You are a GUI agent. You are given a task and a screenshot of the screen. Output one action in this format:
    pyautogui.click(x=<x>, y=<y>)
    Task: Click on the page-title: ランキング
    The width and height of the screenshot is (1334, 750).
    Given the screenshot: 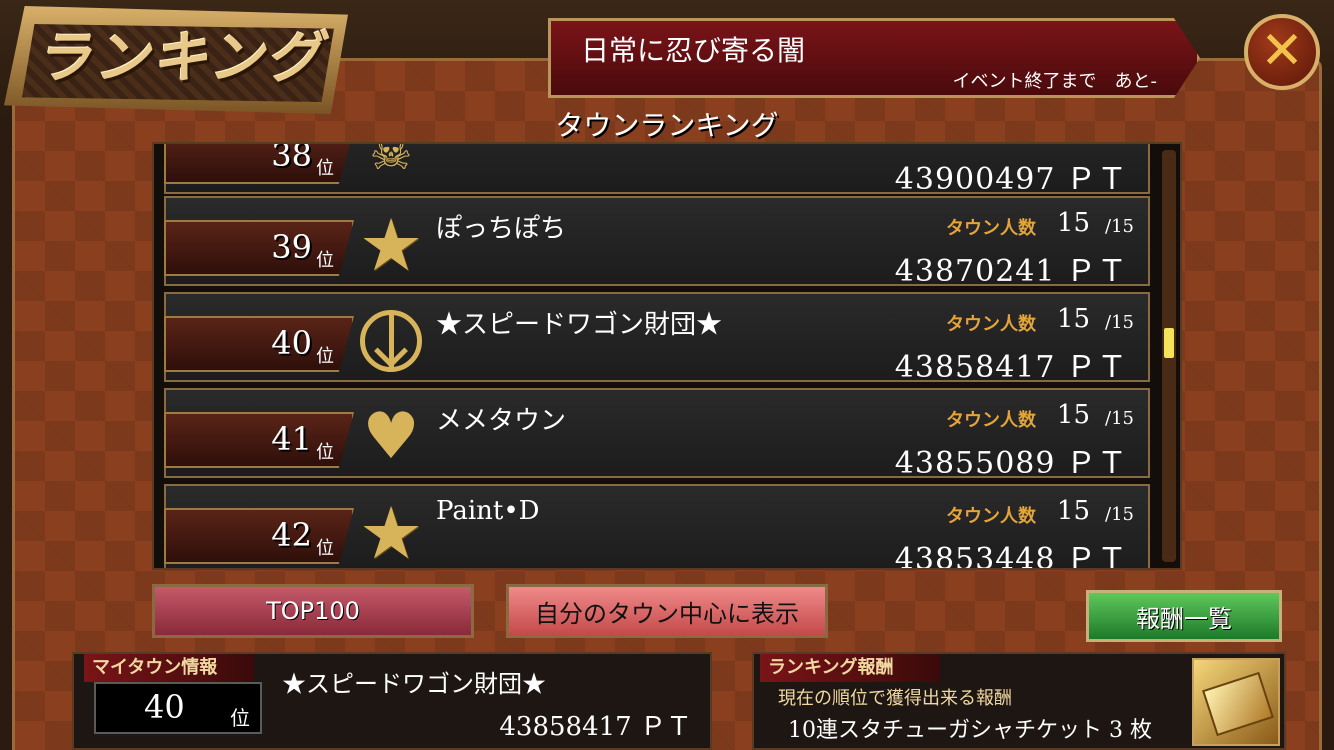 What is the action you would take?
    pyautogui.click(x=184, y=58)
    